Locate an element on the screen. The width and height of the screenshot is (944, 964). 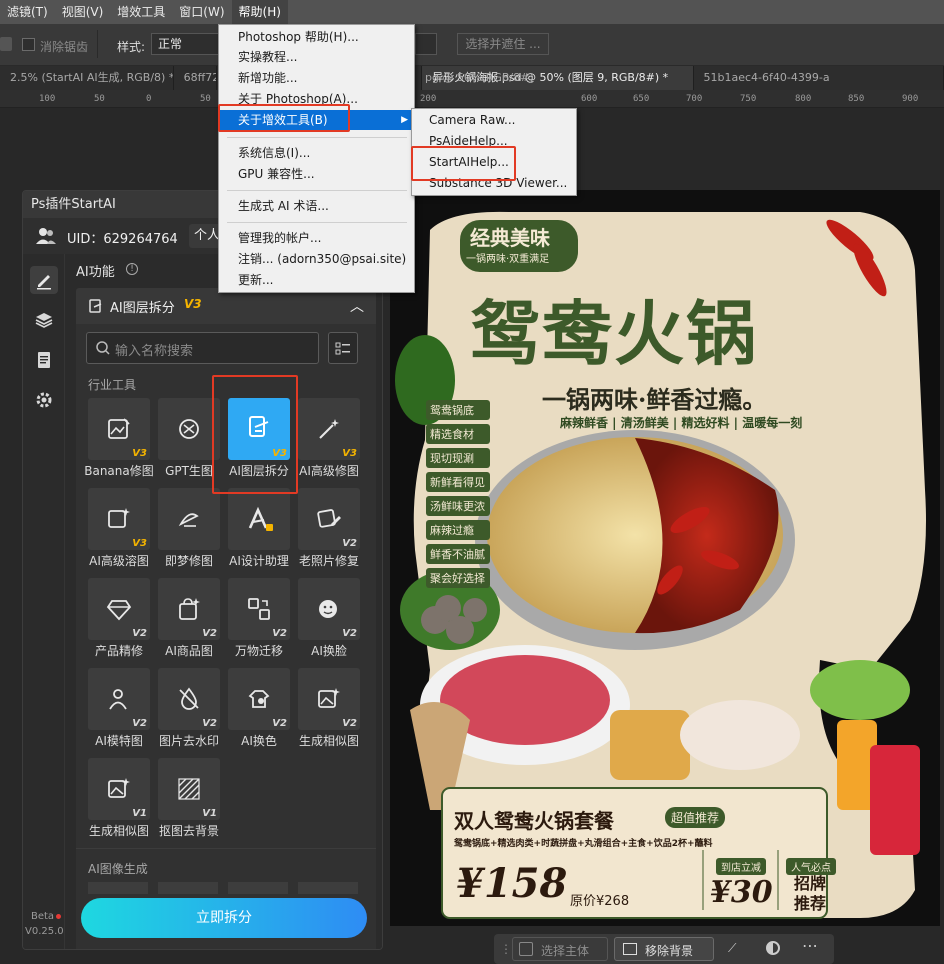
tool-ai-product-image: V2 AI商品图 is located at coordinates (184, 622).